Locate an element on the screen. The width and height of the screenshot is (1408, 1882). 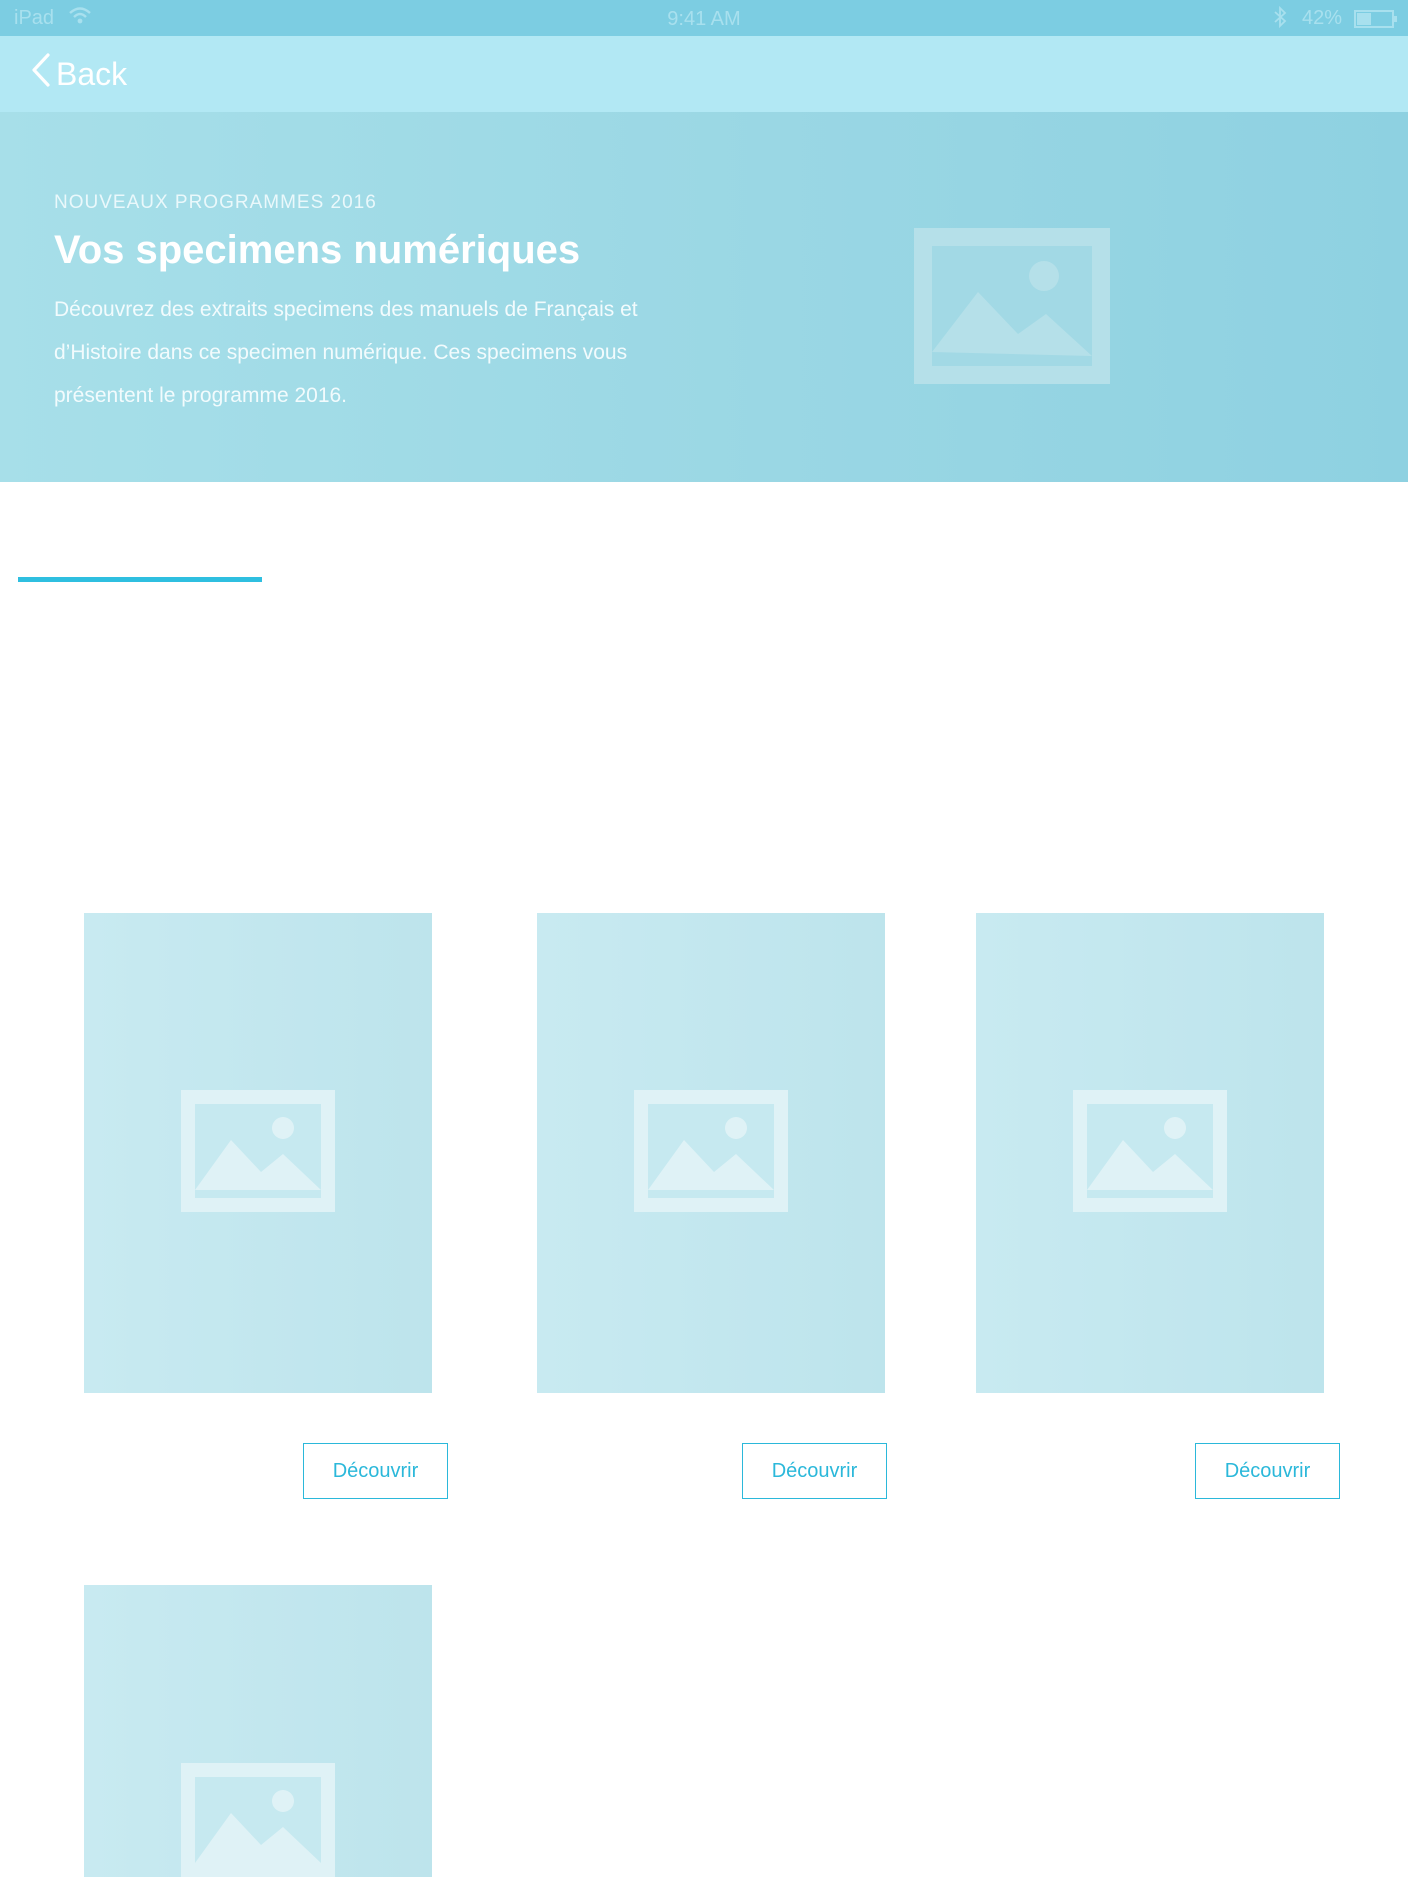
status-bar: iPad 9:41 AM 42% is located at coordinates (704, 18).